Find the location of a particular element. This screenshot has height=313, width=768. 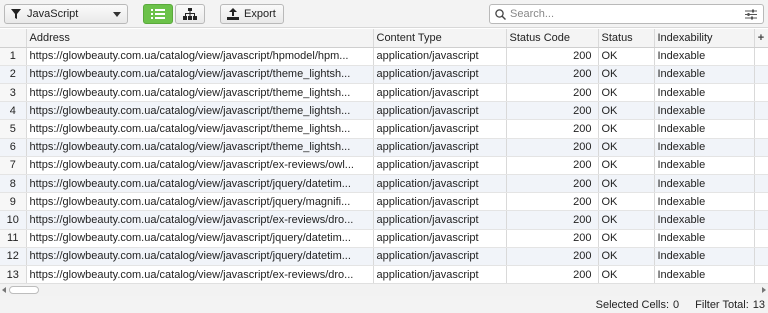

row-number: 2 is located at coordinates (13, 75).